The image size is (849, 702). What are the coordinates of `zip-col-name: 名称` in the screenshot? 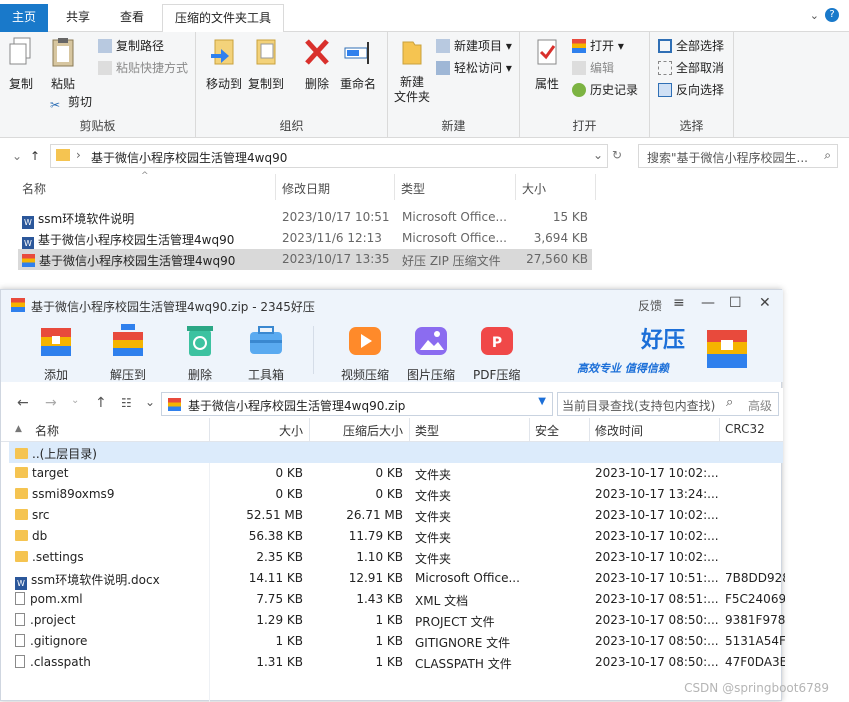 It's located at (47, 430).